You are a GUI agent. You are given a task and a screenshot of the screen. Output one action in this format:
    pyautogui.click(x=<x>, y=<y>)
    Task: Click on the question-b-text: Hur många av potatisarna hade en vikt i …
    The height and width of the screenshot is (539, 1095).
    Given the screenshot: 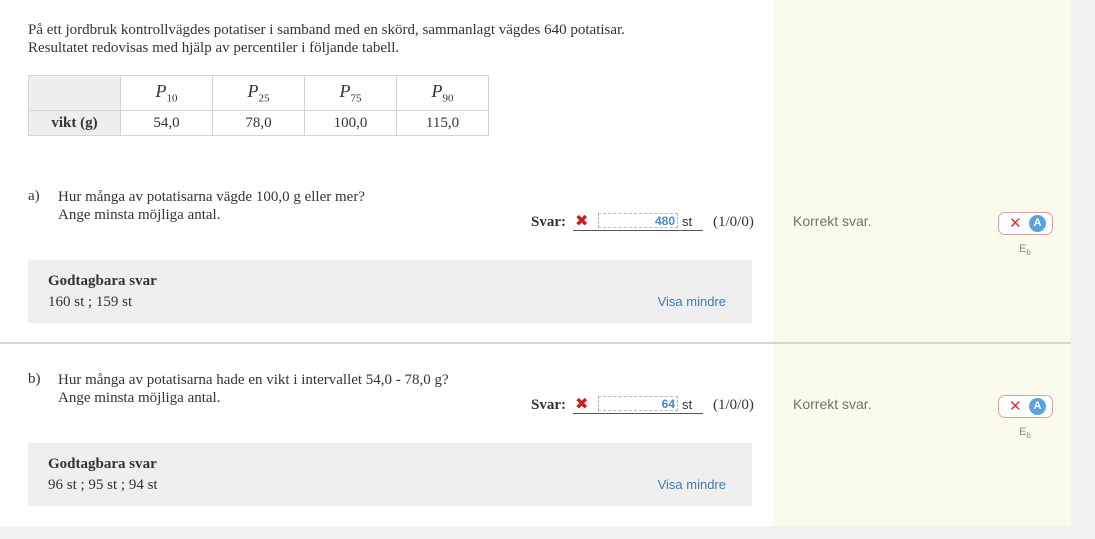 What is the action you would take?
    pyautogui.click(x=253, y=389)
    